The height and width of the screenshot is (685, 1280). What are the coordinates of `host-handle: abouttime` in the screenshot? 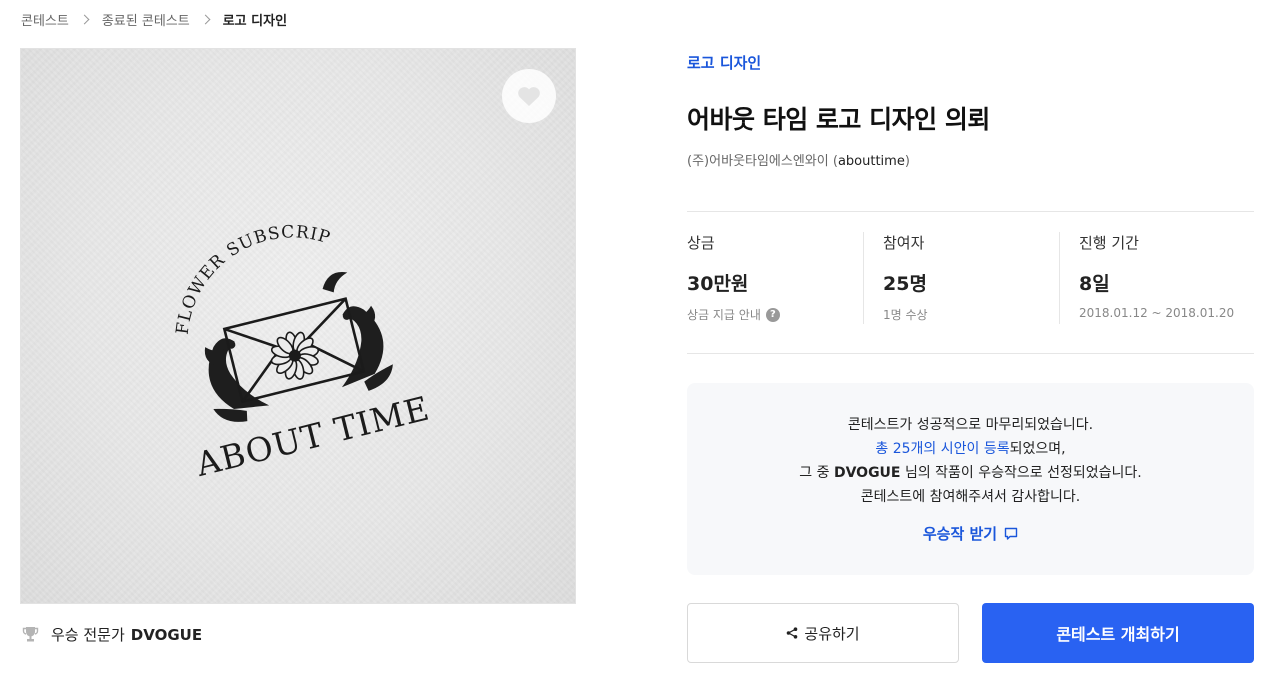 It's located at (871, 161).